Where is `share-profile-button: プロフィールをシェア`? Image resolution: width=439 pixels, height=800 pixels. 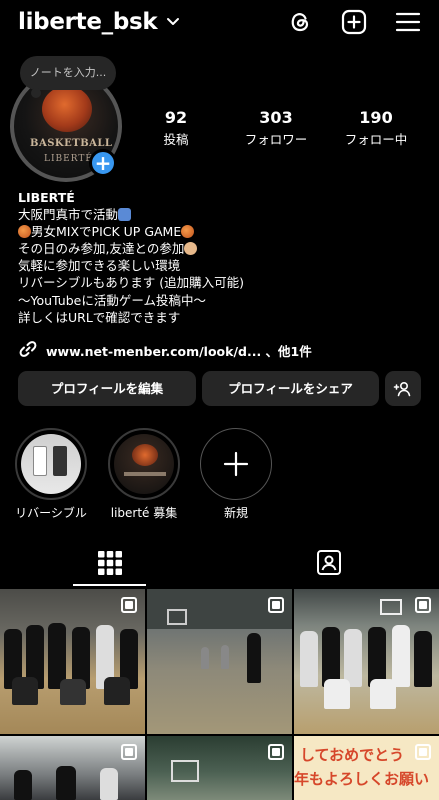 share-profile-button: プロフィールをシェア is located at coordinates (290, 388).